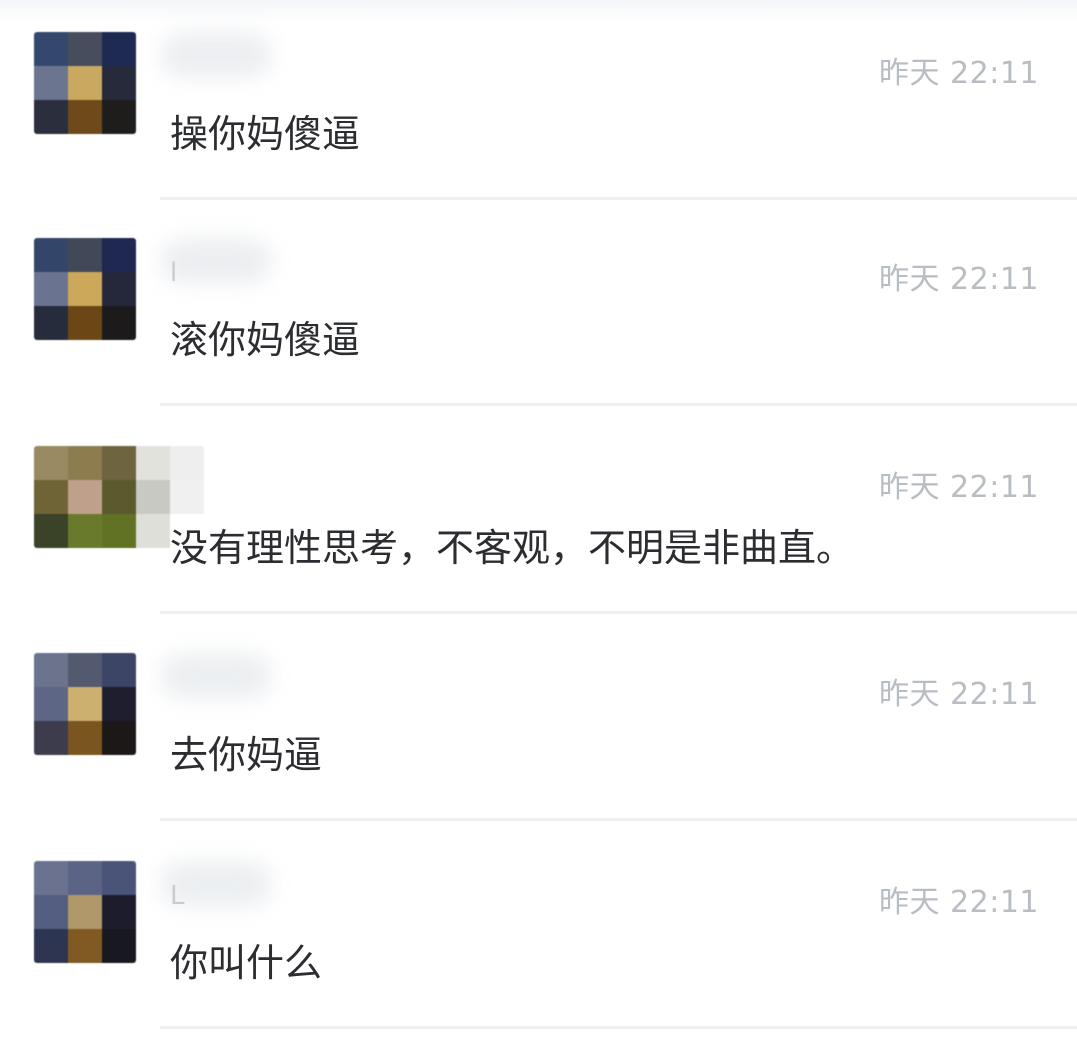  Describe the element at coordinates (265, 340) in the screenshot. I see `comment-text: 滚你妈傻逼` at that location.